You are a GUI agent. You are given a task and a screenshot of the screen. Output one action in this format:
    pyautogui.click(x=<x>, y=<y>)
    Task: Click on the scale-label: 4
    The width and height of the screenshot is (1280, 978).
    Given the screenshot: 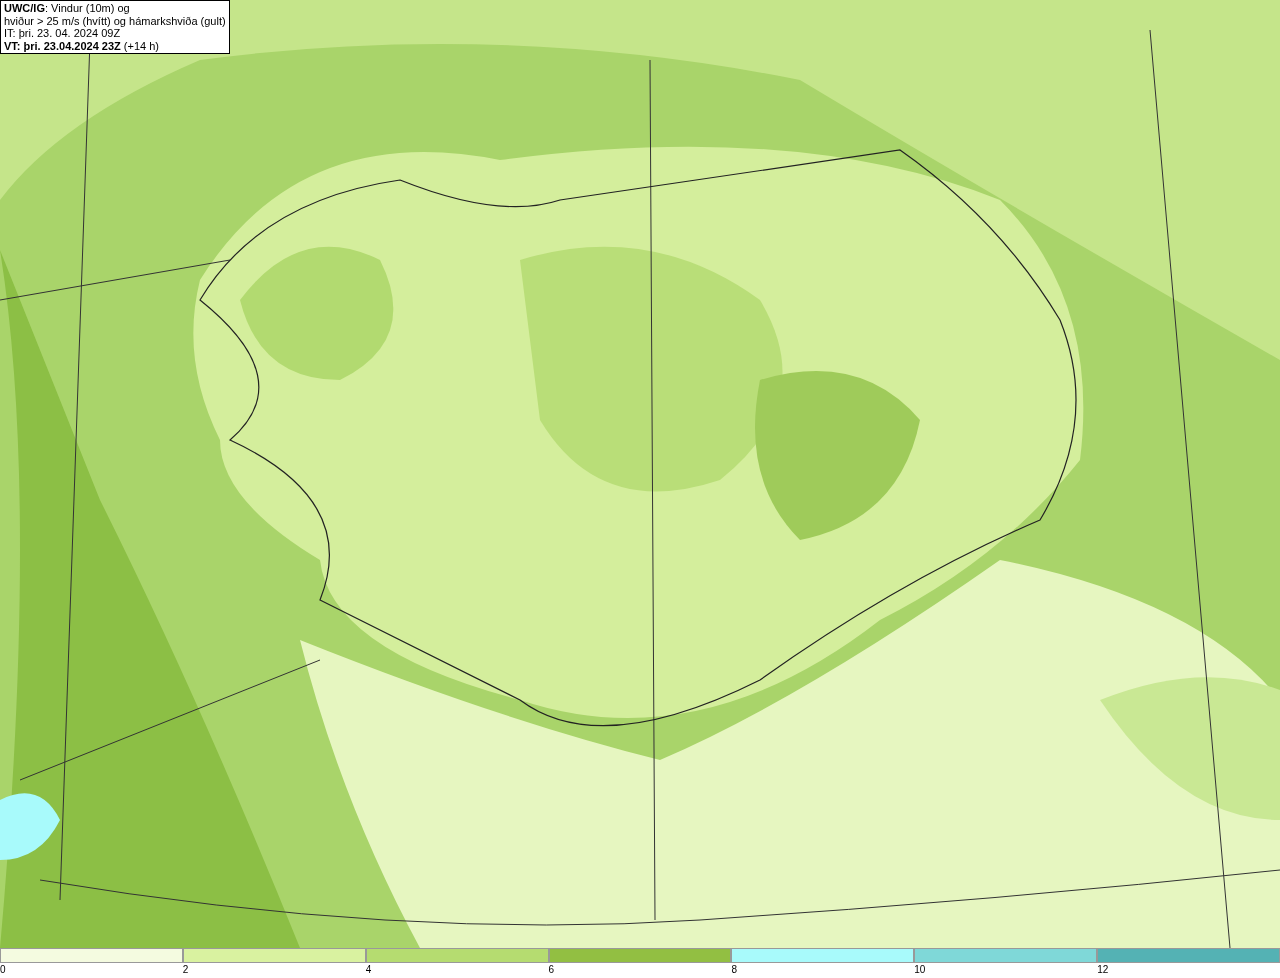 What is the action you would take?
    pyautogui.click(x=368, y=970)
    